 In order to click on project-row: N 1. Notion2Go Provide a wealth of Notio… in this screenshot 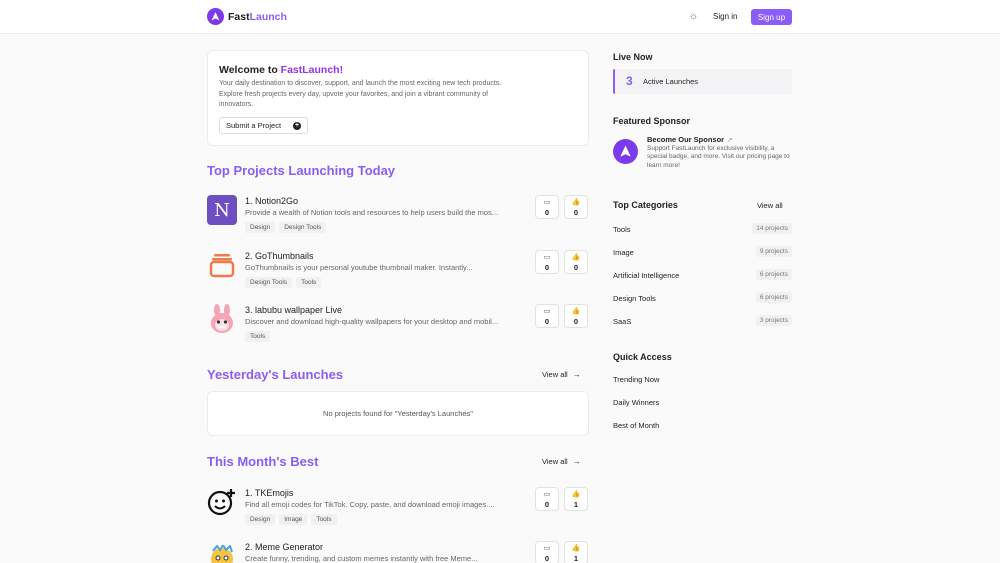, I will do `click(398, 217)`.